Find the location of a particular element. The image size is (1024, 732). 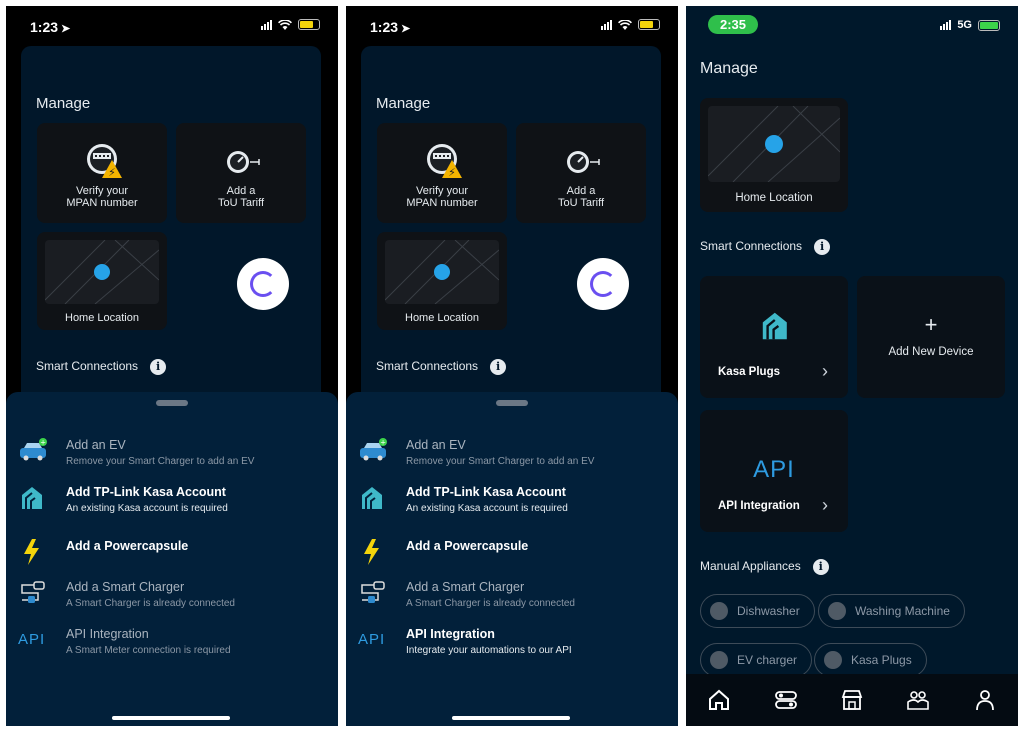

option-title: API Integration is located at coordinates (450, 634).